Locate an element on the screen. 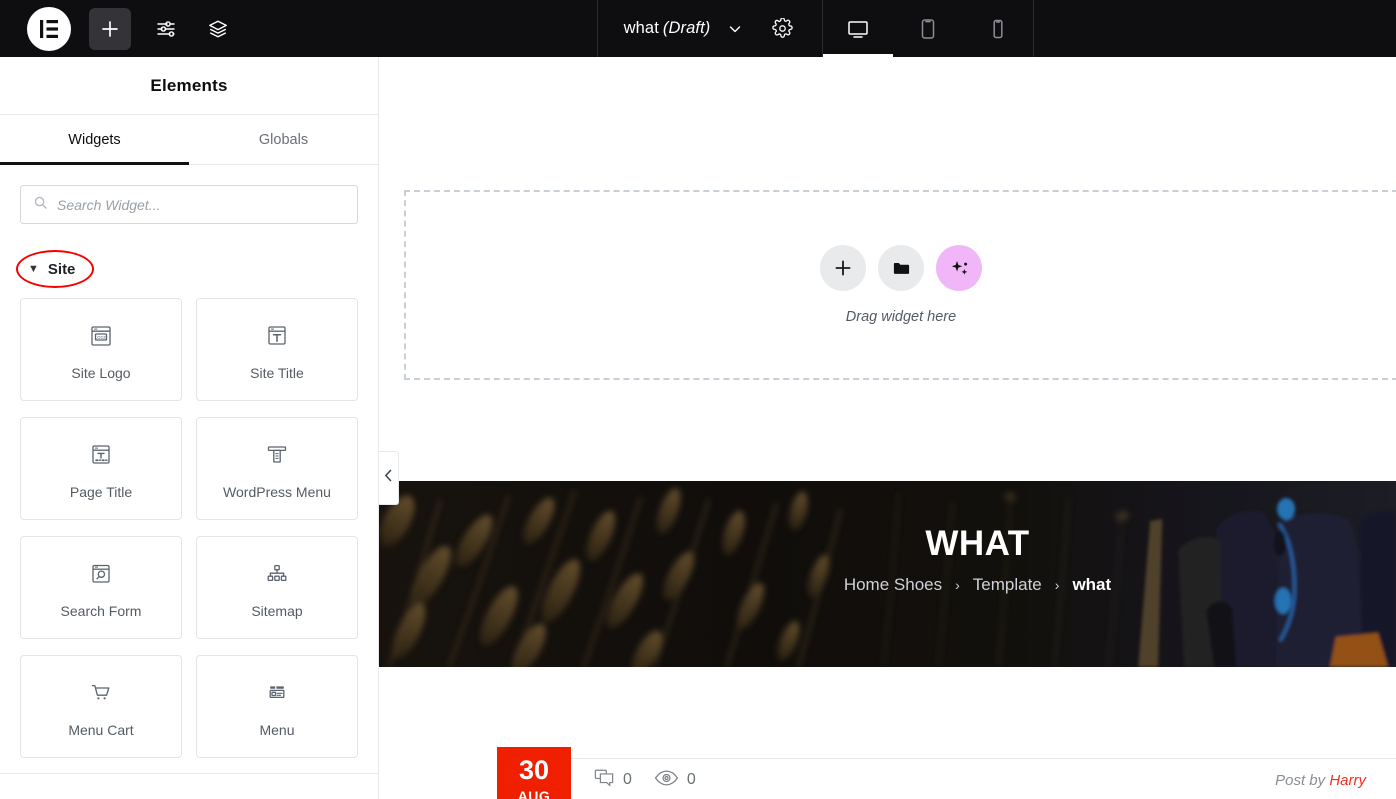 Image resolution: width=1396 pixels, height=799 pixels. caret-down-icon: ▼ is located at coordinates (33, 269).